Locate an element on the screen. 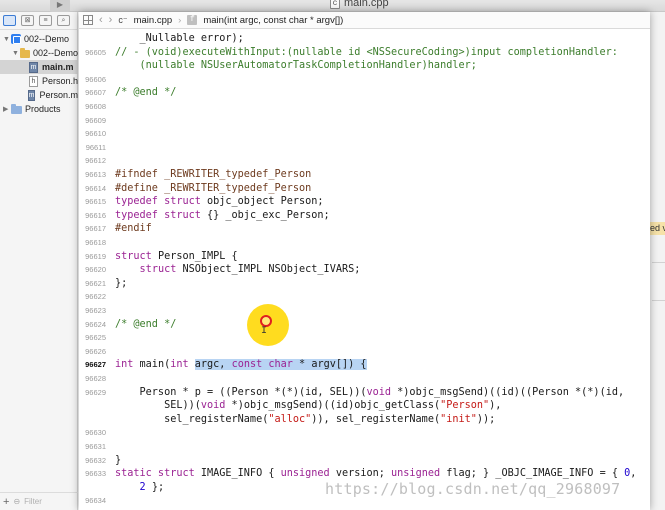 The image size is (665, 510). code-line: 96622 is located at coordinates (364, 296).